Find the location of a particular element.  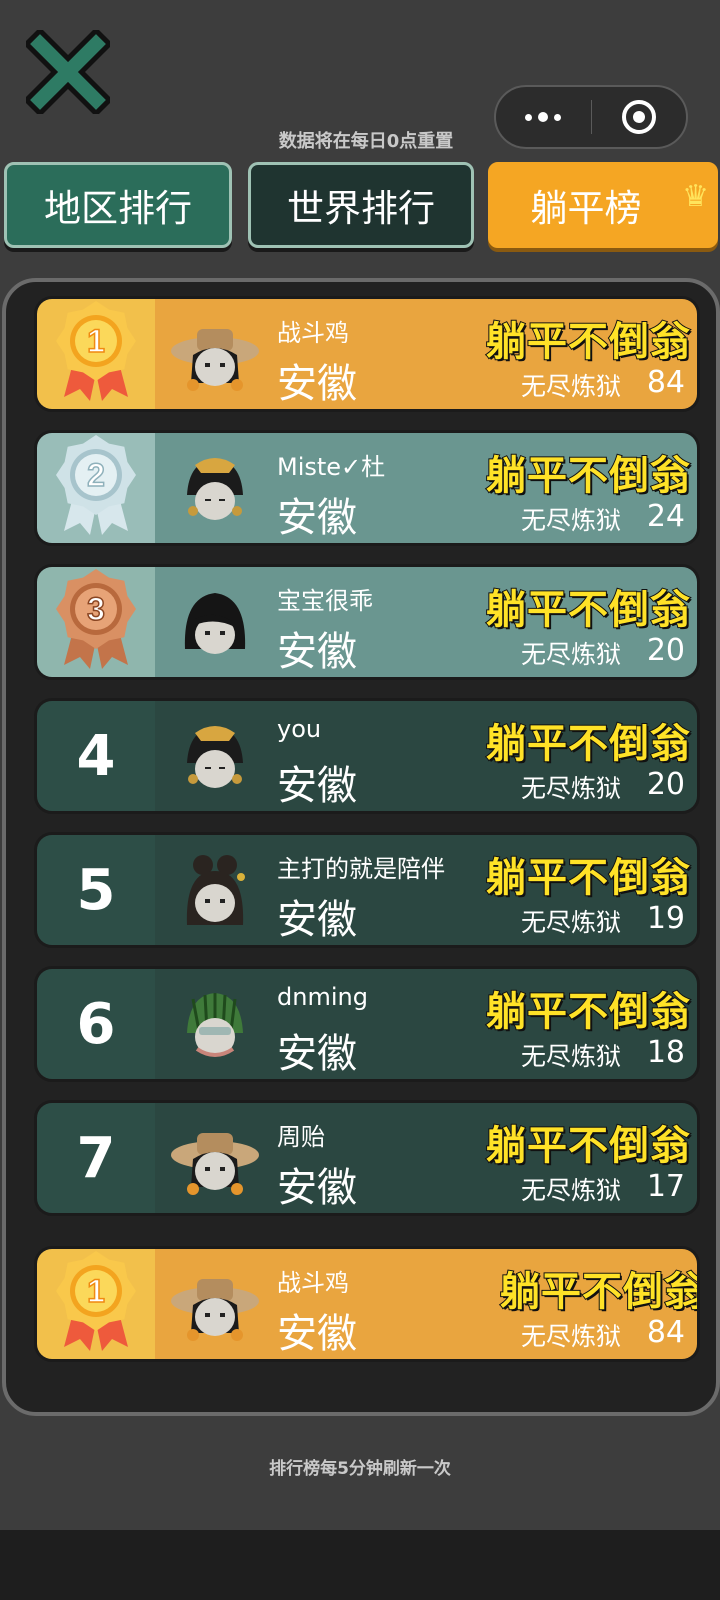

player-info: you 安徽 躺平不倒翁无尽炼狱 20 is located at coordinates (426, 756).